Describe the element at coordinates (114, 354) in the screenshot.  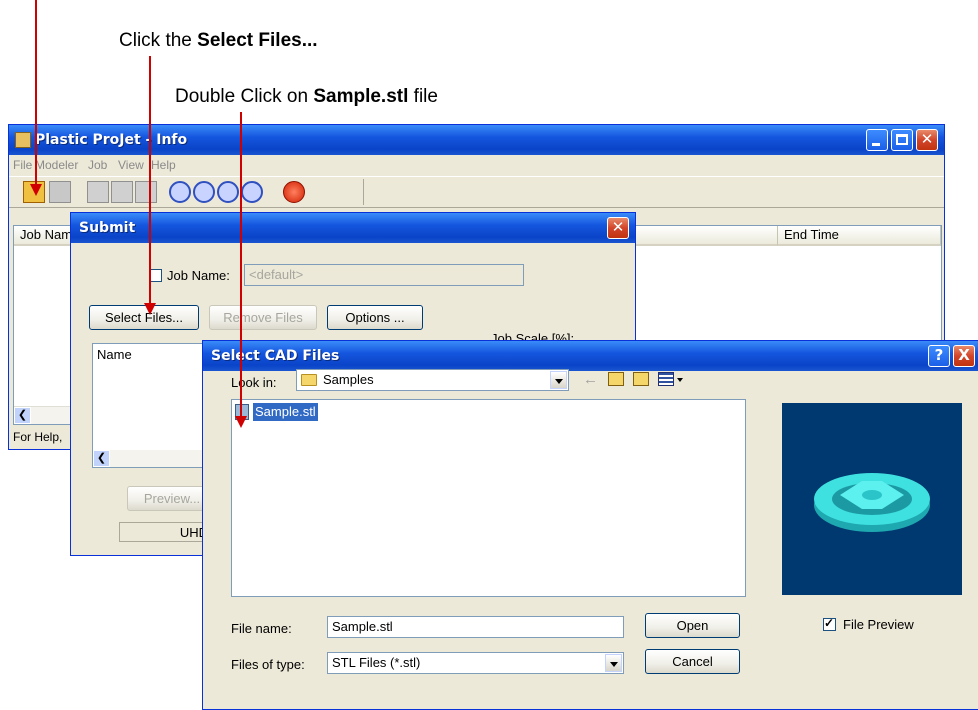
I see `name-column-header: Name` at that location.